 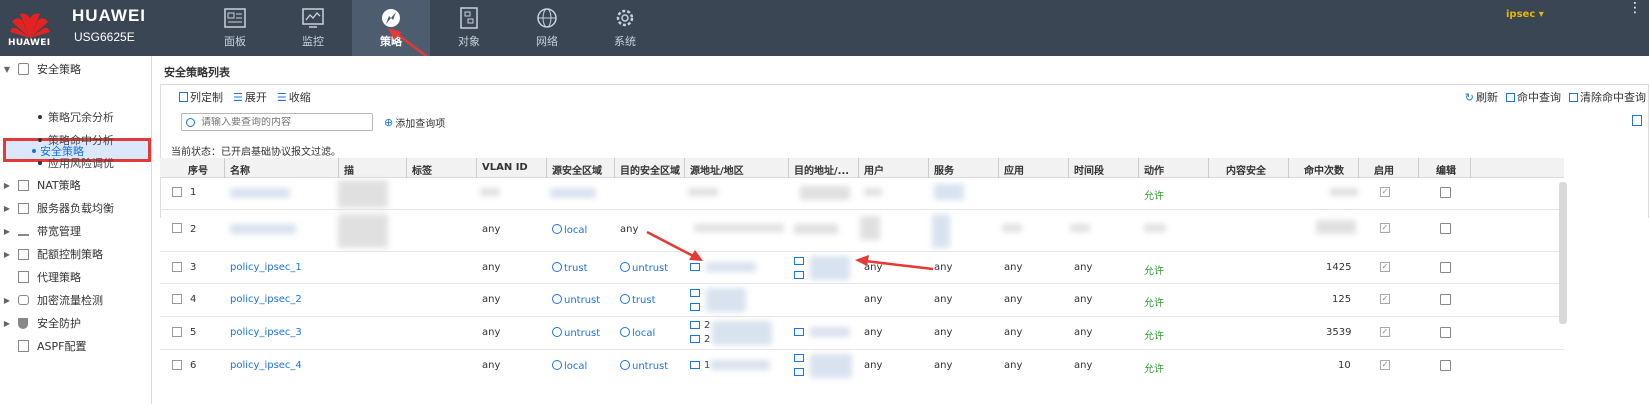 What do you see at coordinates (266, 299) in the screenshot?
I see `cell-name: policy_ipsec_2` at bounding box center [266, 299].